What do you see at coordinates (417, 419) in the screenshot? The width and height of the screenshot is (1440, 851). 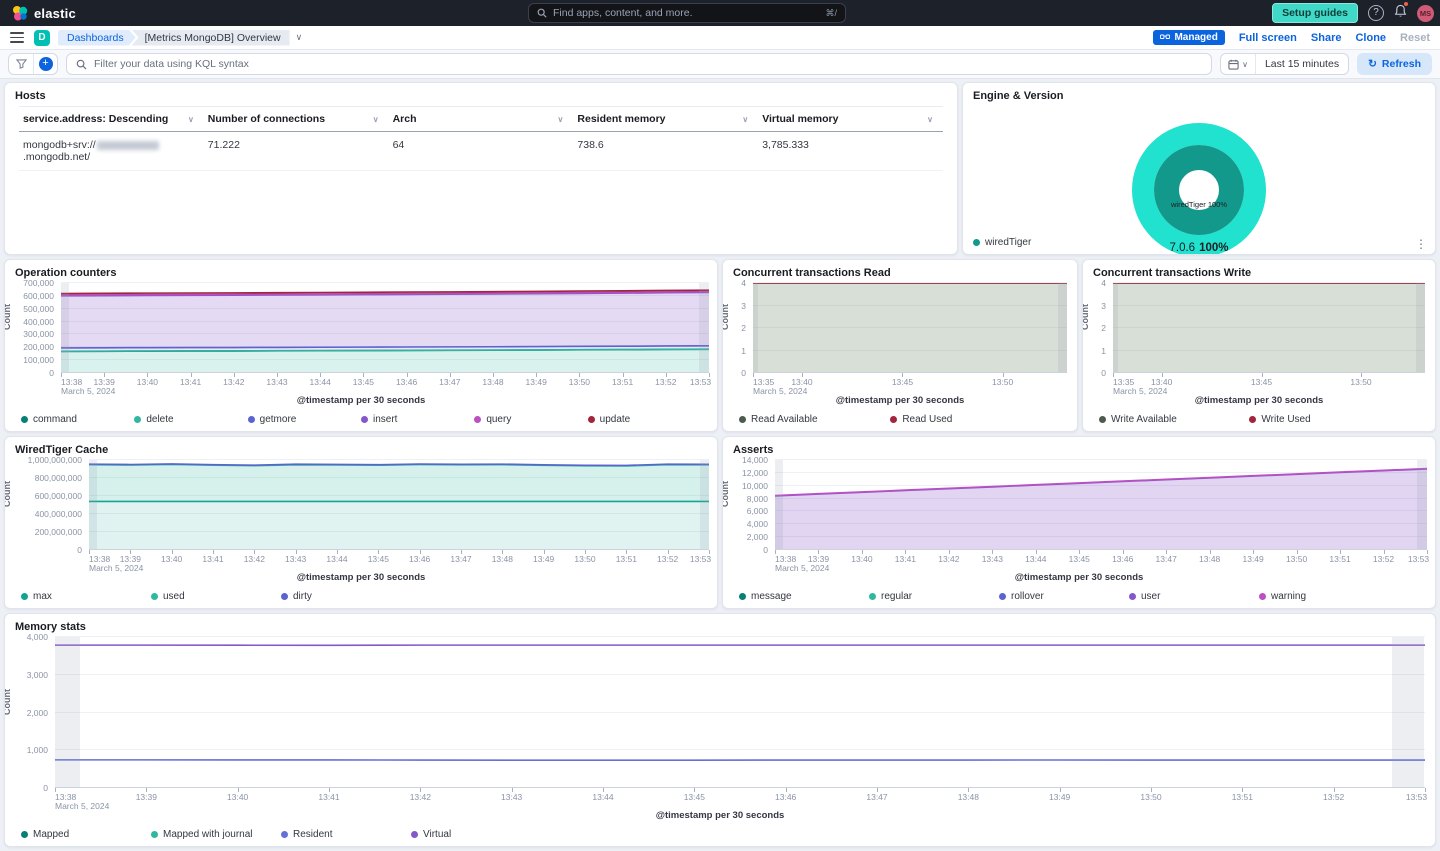 I see `legend-item: insert` at bounding box center [417, 419].